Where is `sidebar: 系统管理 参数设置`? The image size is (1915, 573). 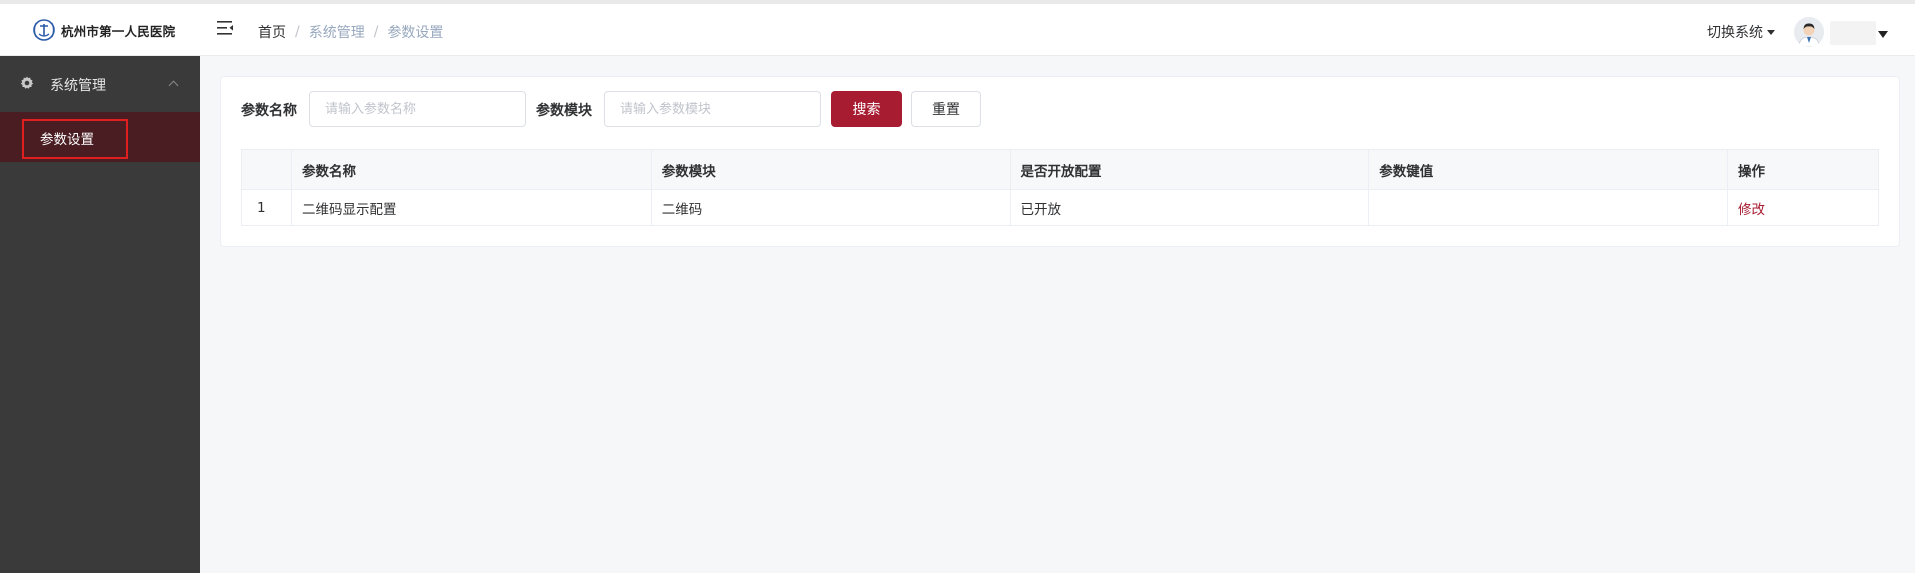
sidebar: 系统管理 参数设置 is located at coordinates (100, 314).